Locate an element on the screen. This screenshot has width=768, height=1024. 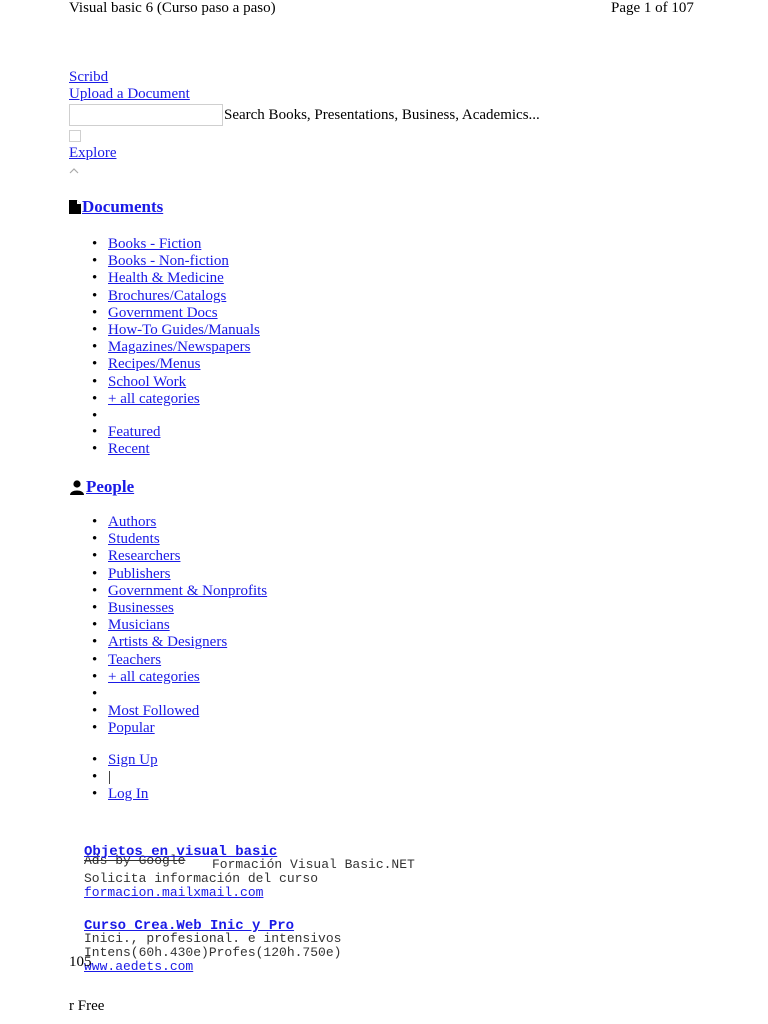
documents-extra-list: • Featured • Recent is located at coordinates (114, 441).